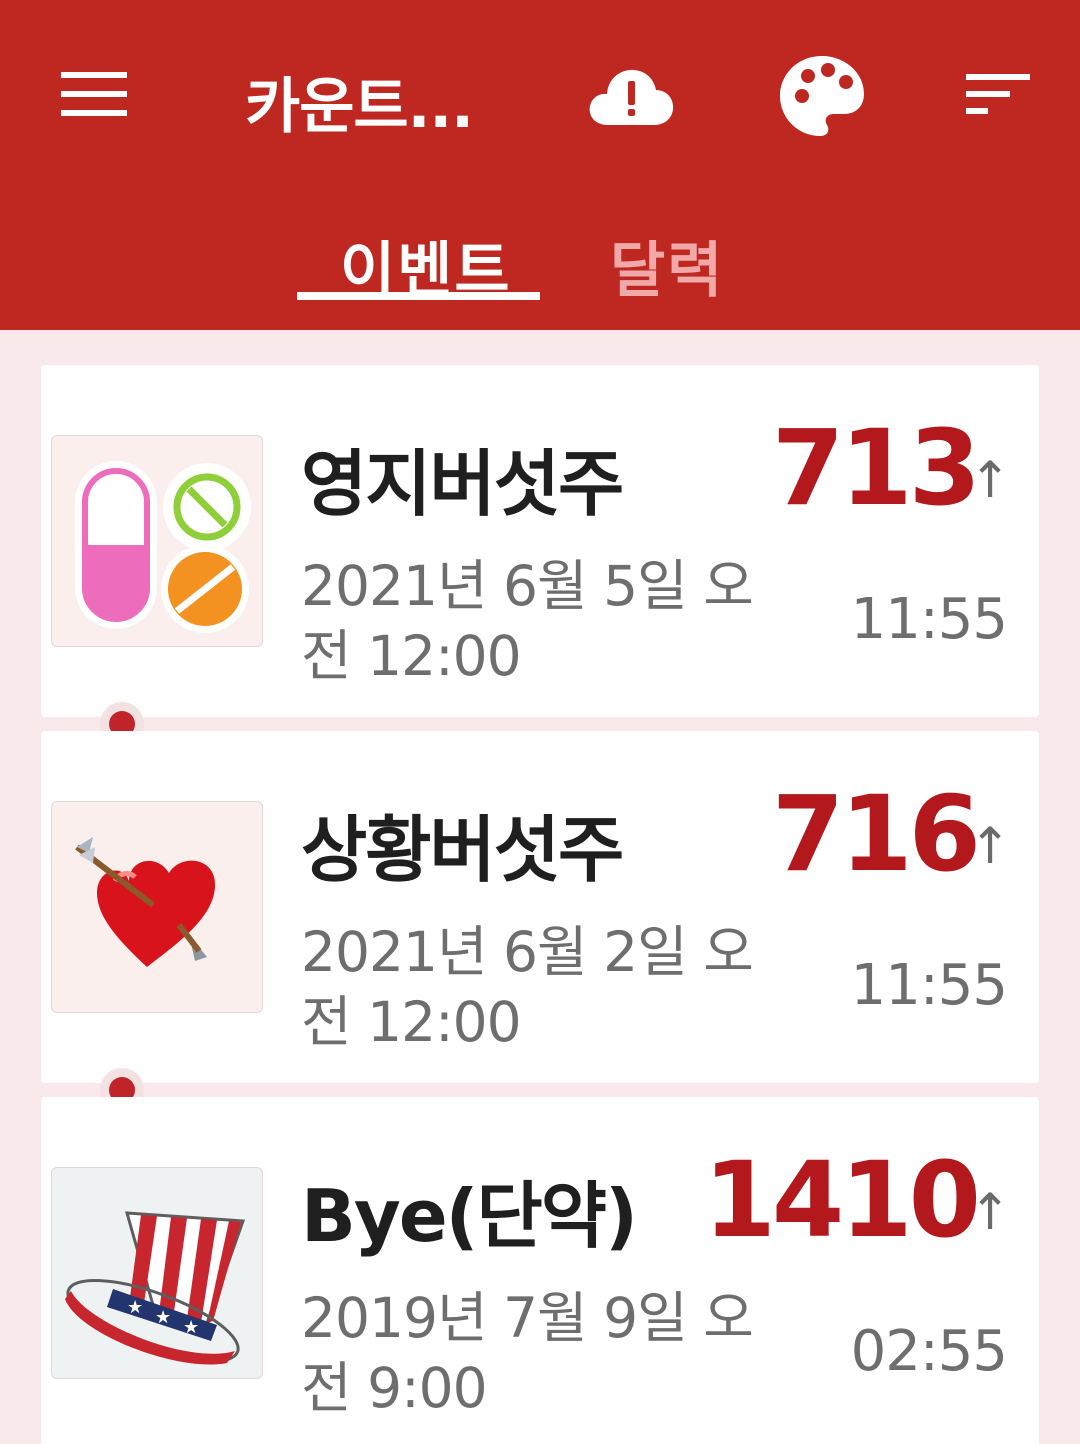 This screenshot has width=1080, height=1444. Describe the element at coordinates (631, 95) in the screenshot. I see `cloud-alert-icon` at that location.